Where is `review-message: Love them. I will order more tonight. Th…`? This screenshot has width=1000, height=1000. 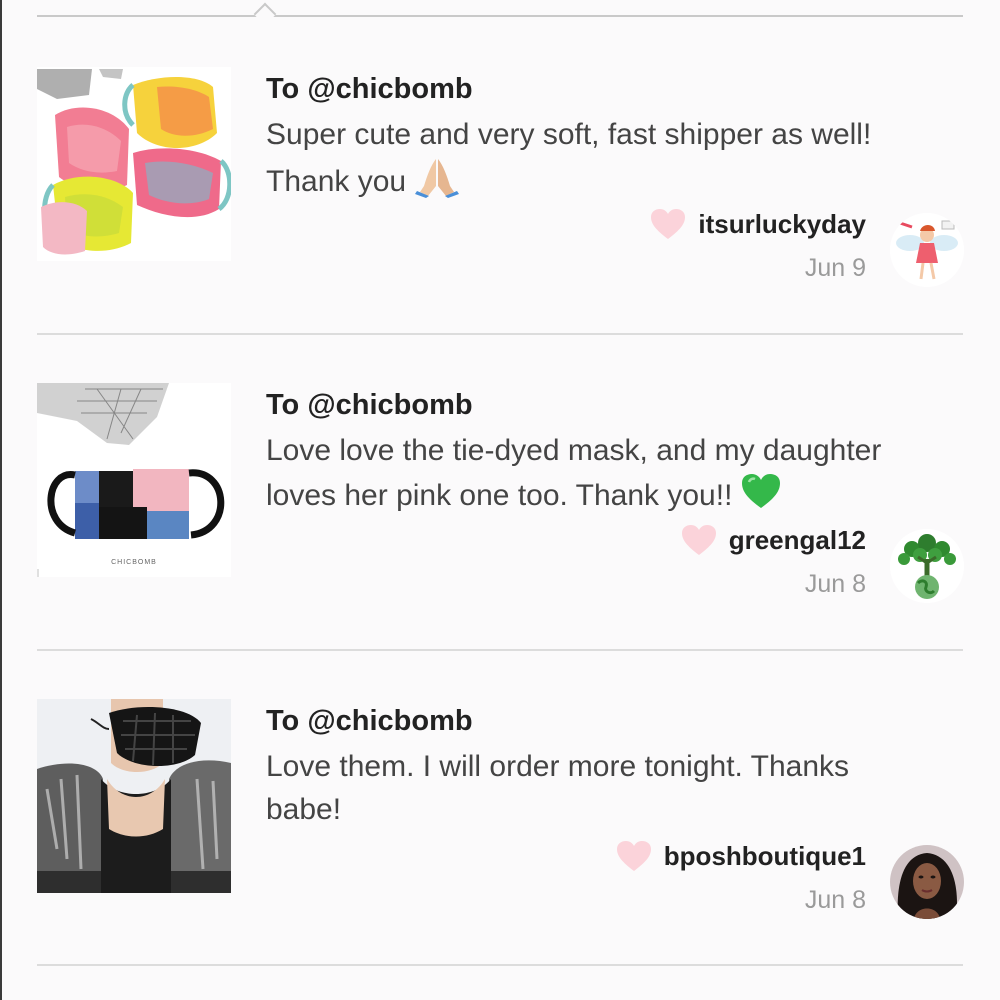 review-message: Love them. I will order more tonight. Th… is located at coordinates (616, 788).